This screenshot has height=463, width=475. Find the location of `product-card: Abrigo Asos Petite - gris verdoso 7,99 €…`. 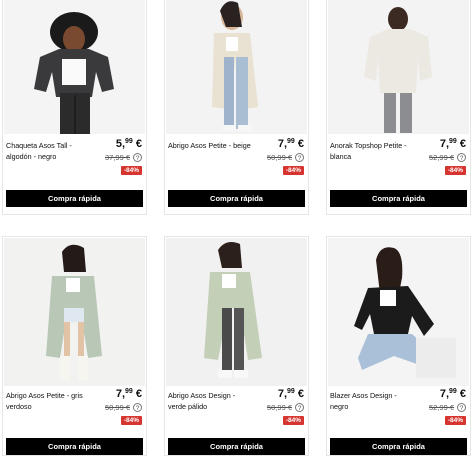

product-card: Abrigo Asos Petite - gris verdoso 7,99 €… is located at coordinates (74, 346).